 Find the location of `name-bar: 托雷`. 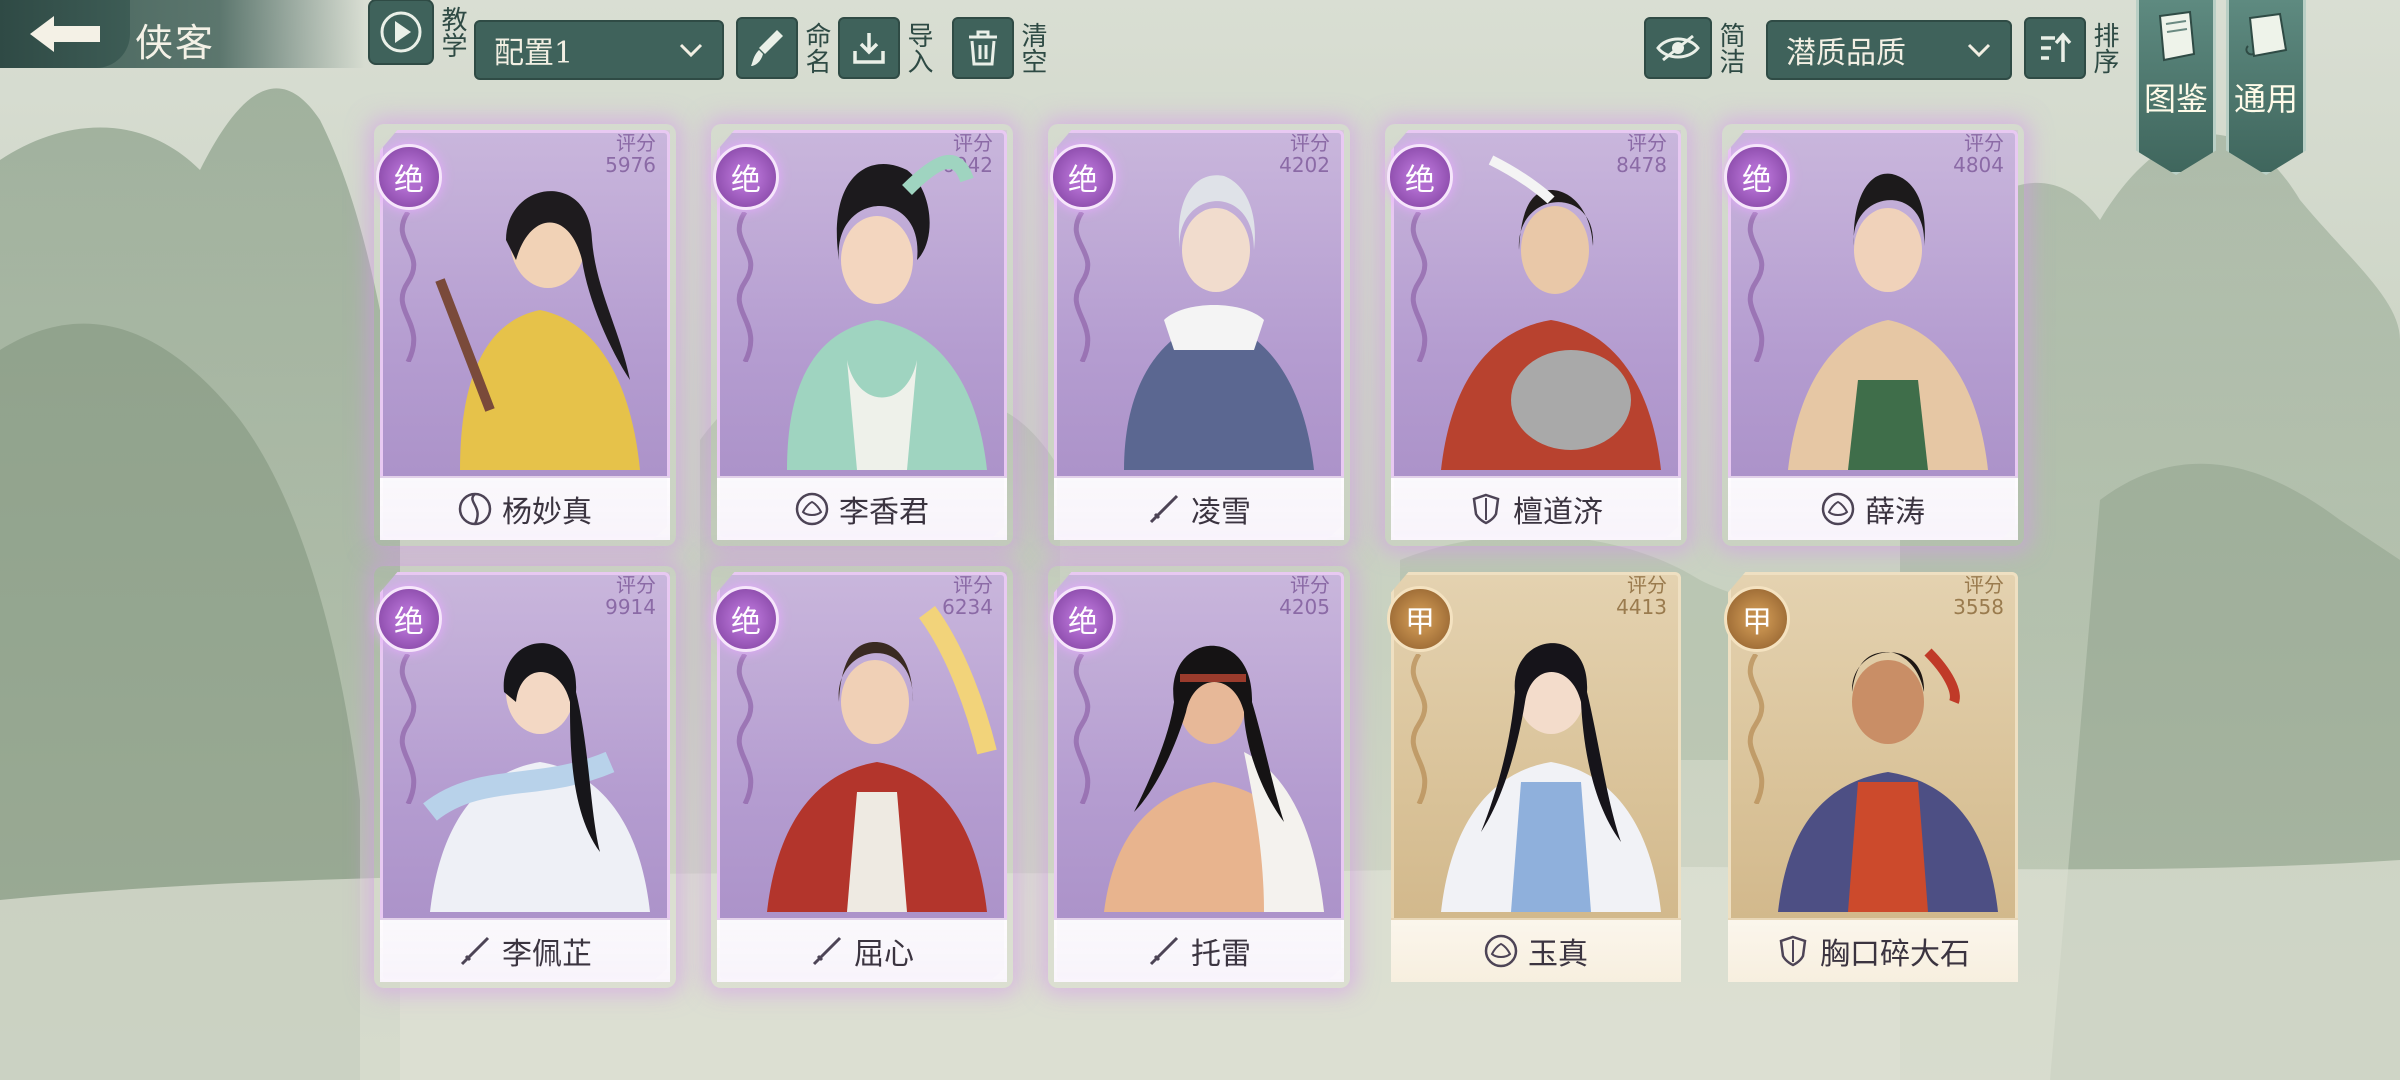

name-bar: 托雷 is located at coordinates (1199, 950).